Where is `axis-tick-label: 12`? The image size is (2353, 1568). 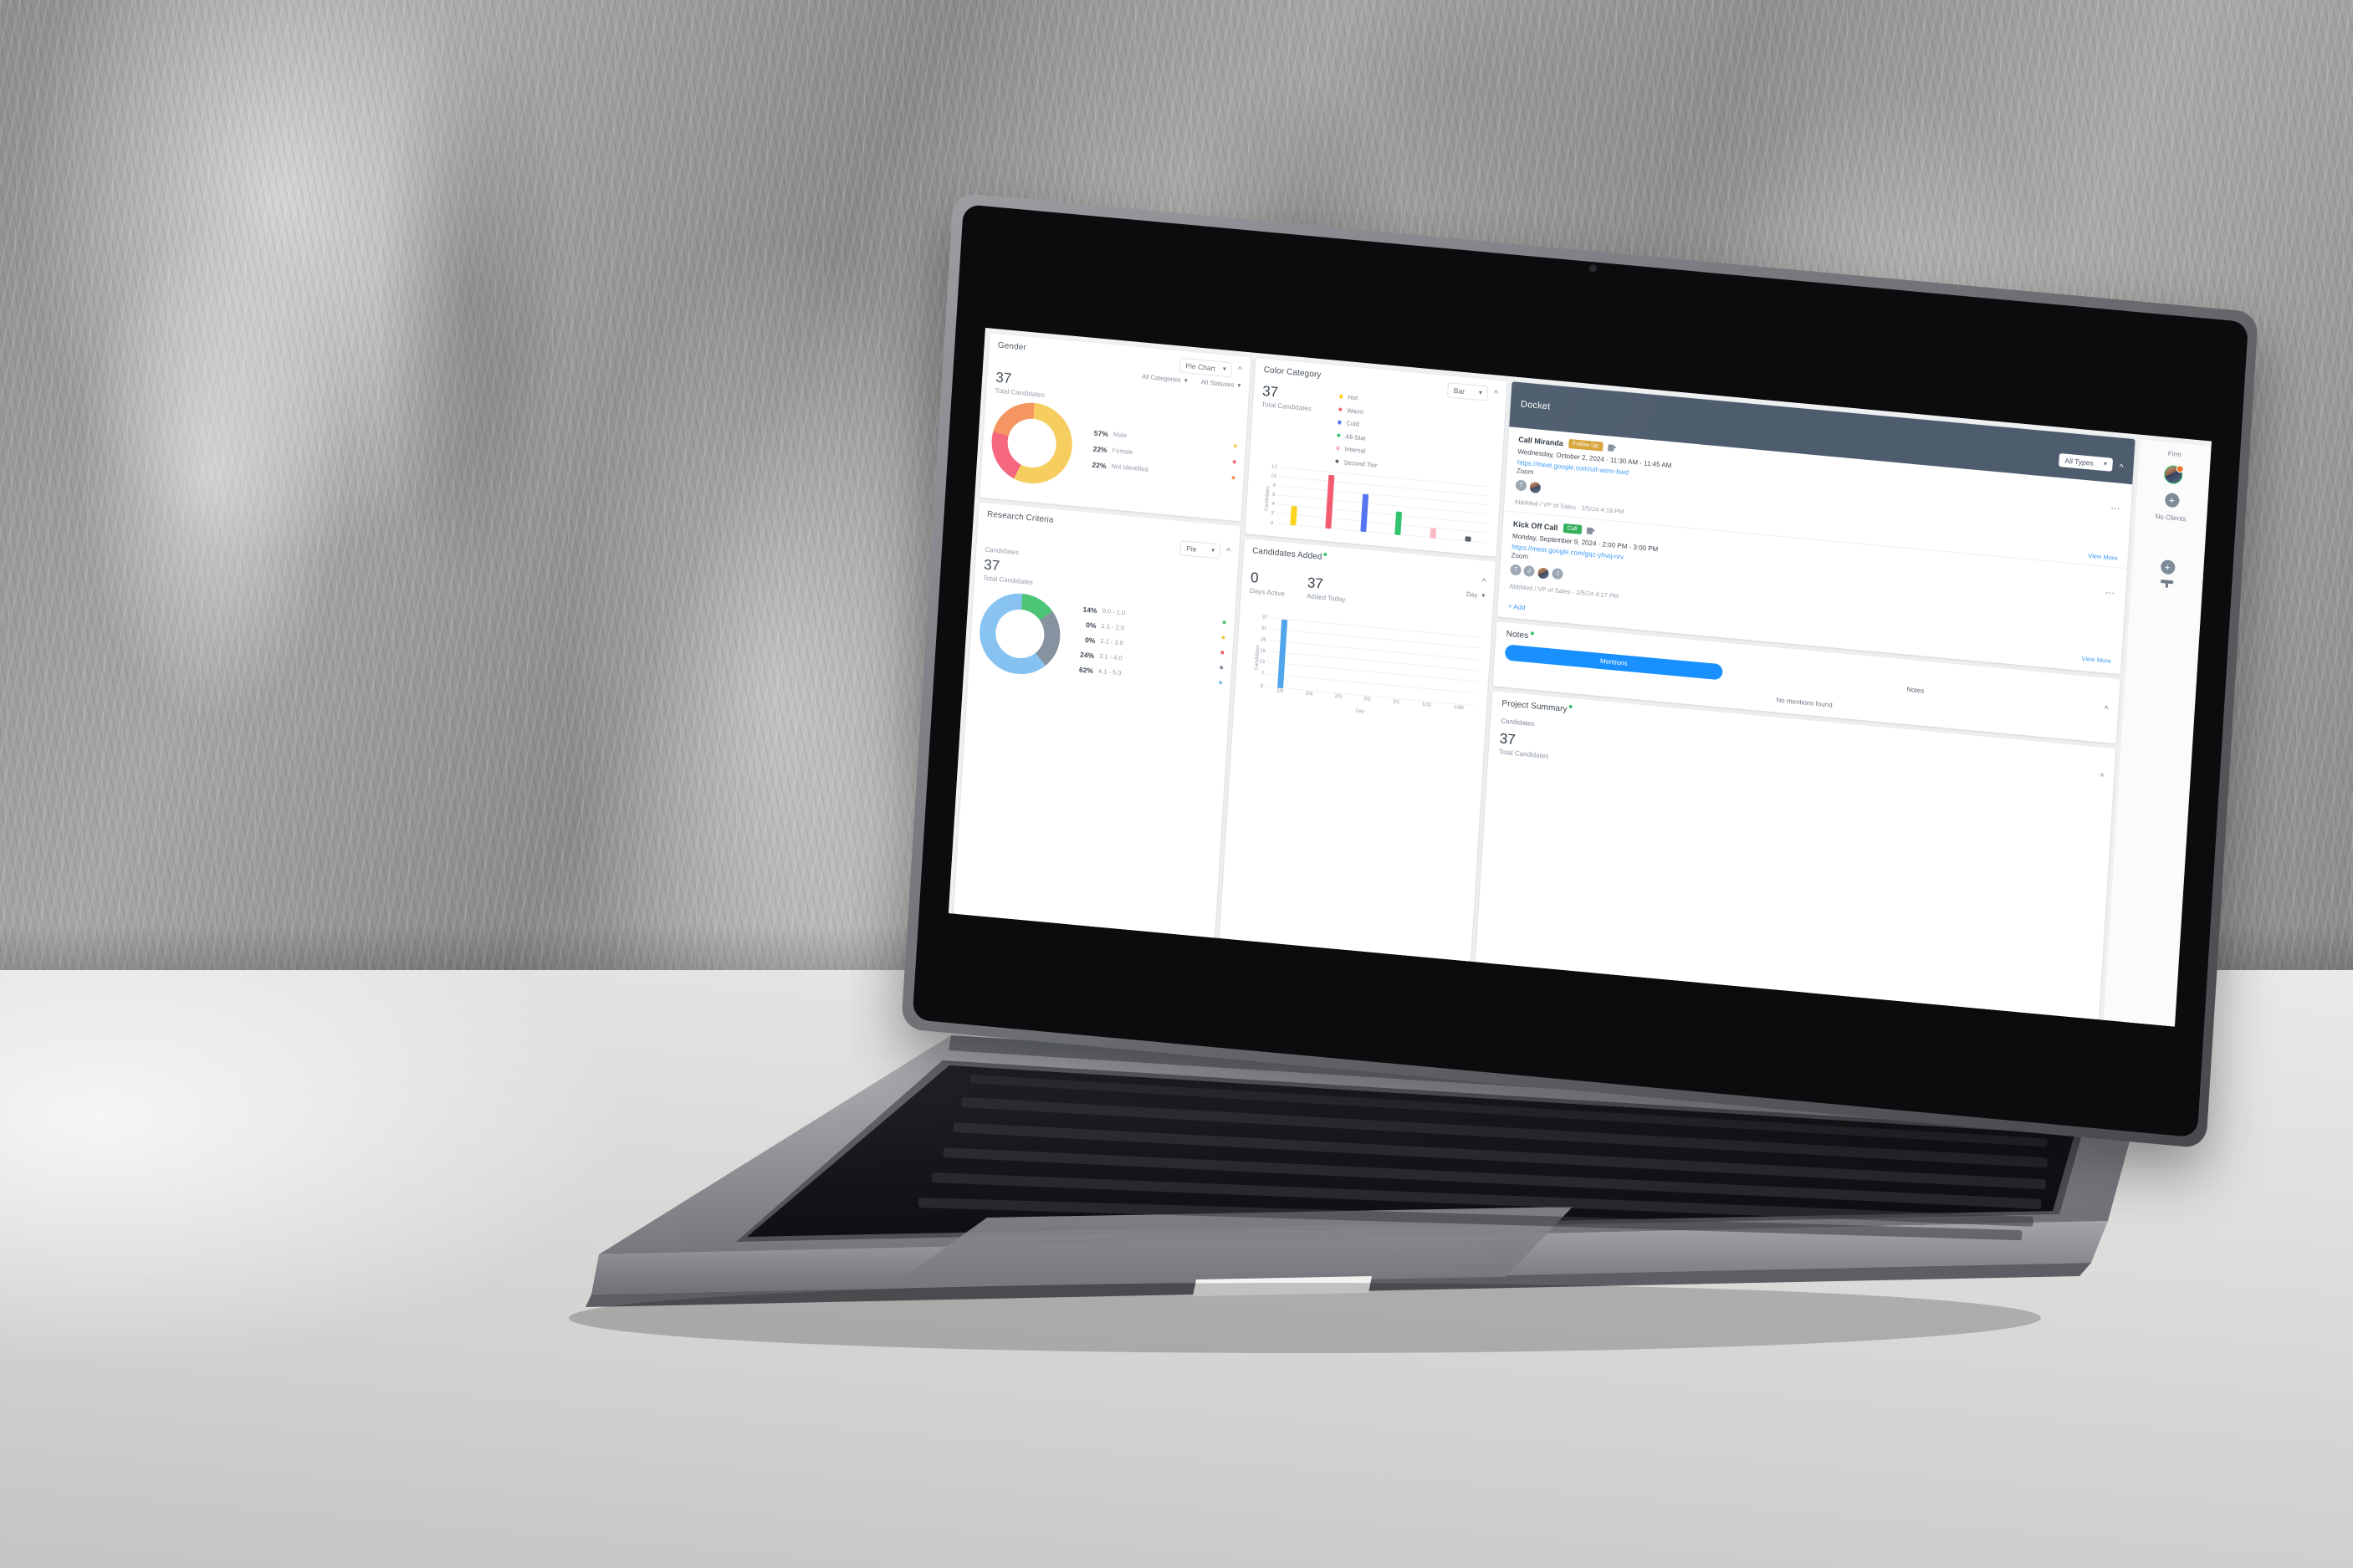 axis-tick-label: 12 is located at coordinates (1274, 467).